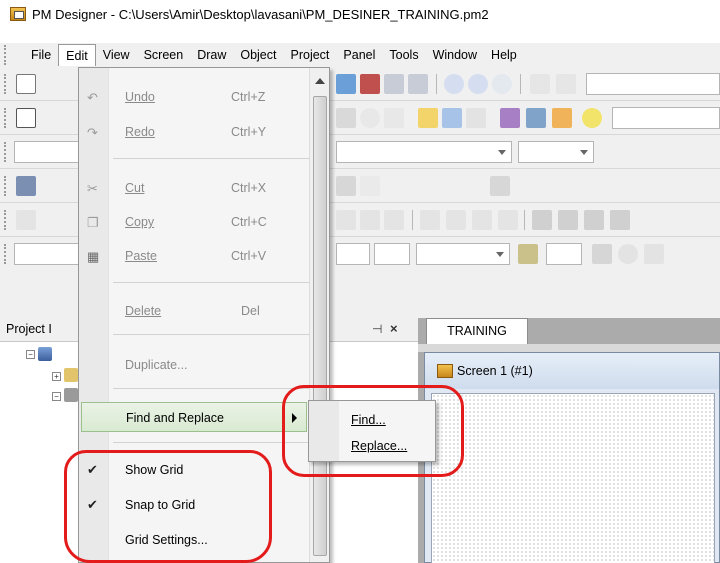 This screenshot has height=563, width=720. What do you see at coordinates (556, 152) in the screenshot?
I see `font-size-combo` at bounding box center [556, 152].